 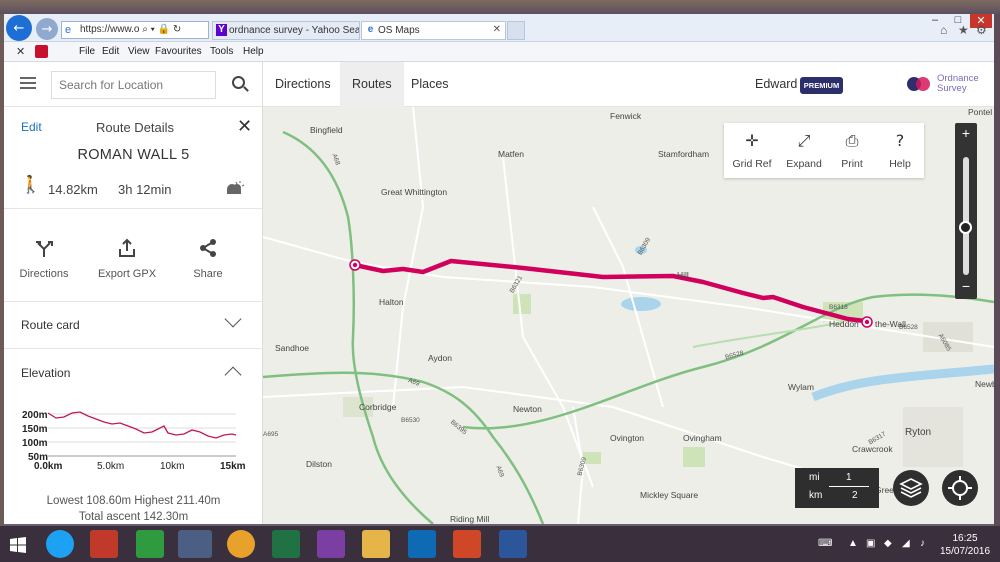 What do you see at coordinates (965, 545) in the screenshot?
I see `taskbar-clock: 16:25 15/07/2016` at bounding box center [965, 545].